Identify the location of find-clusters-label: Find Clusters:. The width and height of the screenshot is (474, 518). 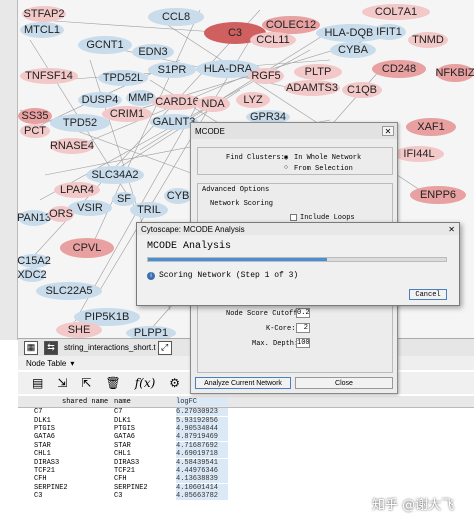
(255, 158).